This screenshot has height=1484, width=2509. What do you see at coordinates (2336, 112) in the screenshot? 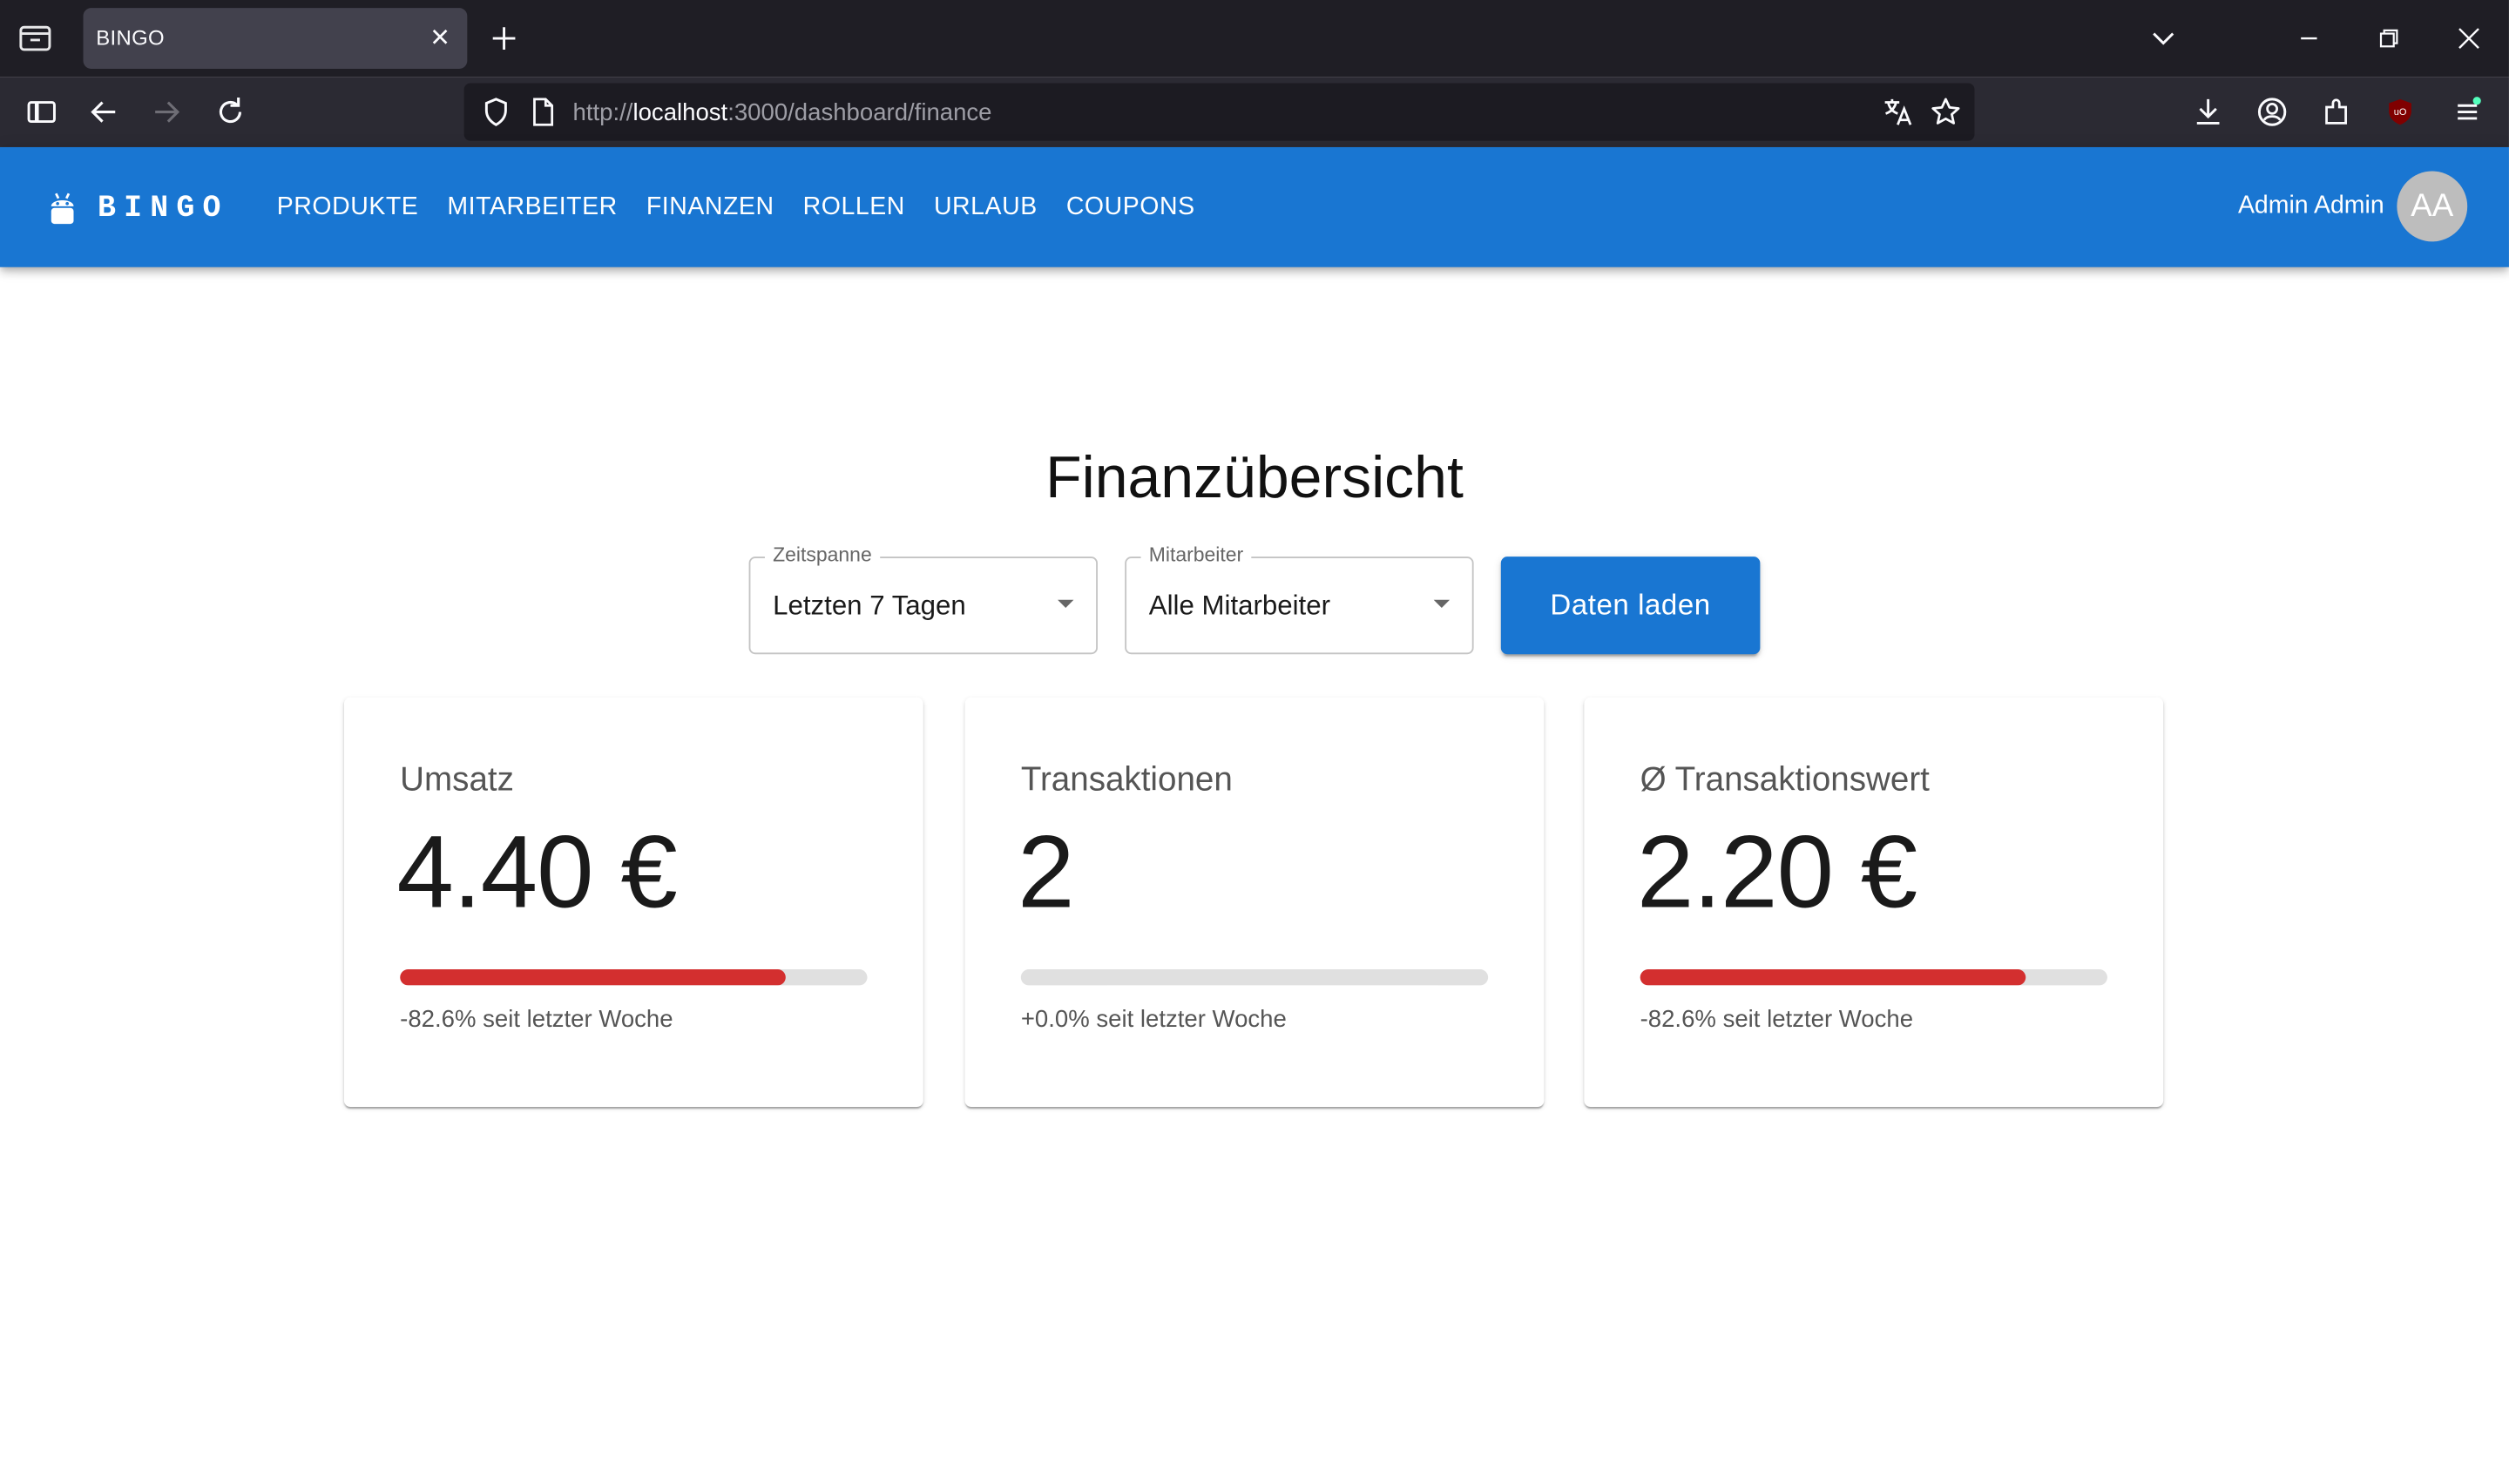
I see `extensions-icon` at bounding box center [2336, 112].